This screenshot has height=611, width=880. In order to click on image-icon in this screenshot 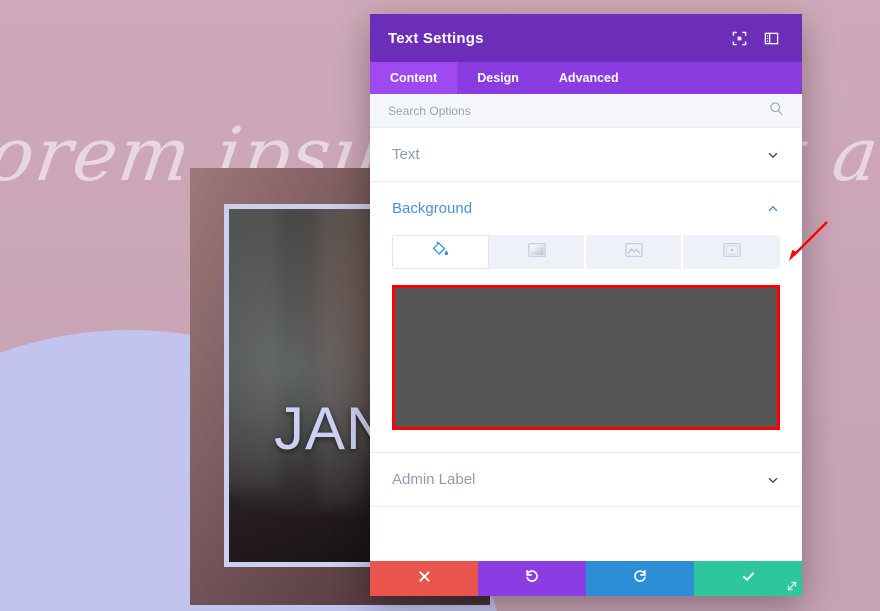, I will do `click(633, 252)`.